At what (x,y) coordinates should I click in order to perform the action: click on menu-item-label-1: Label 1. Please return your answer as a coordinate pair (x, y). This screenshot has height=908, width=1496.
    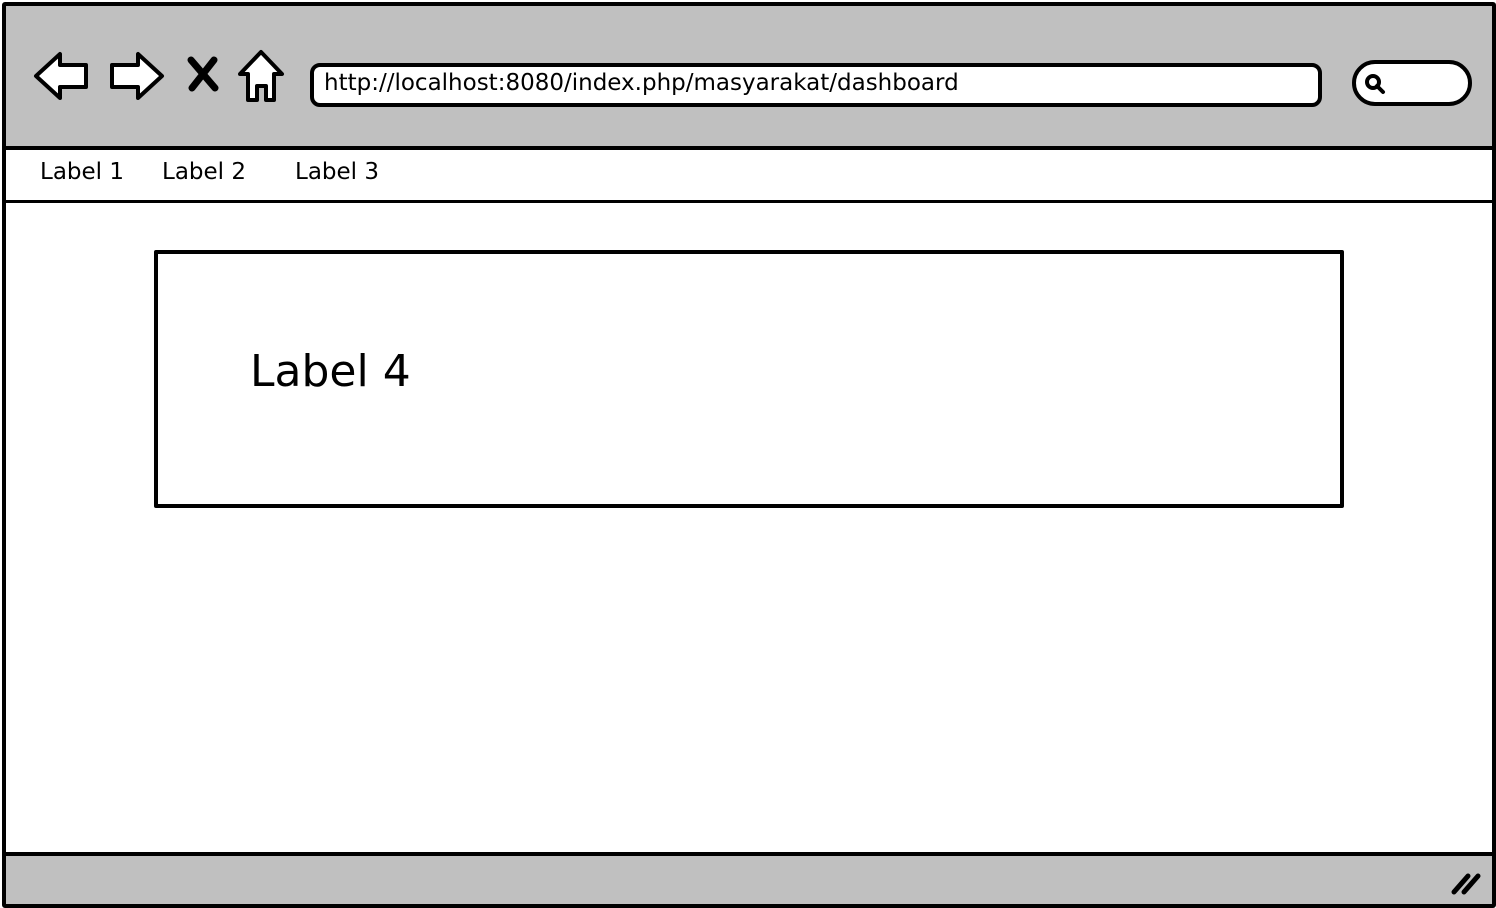
    Looking at the image, I should click on (82, 172).